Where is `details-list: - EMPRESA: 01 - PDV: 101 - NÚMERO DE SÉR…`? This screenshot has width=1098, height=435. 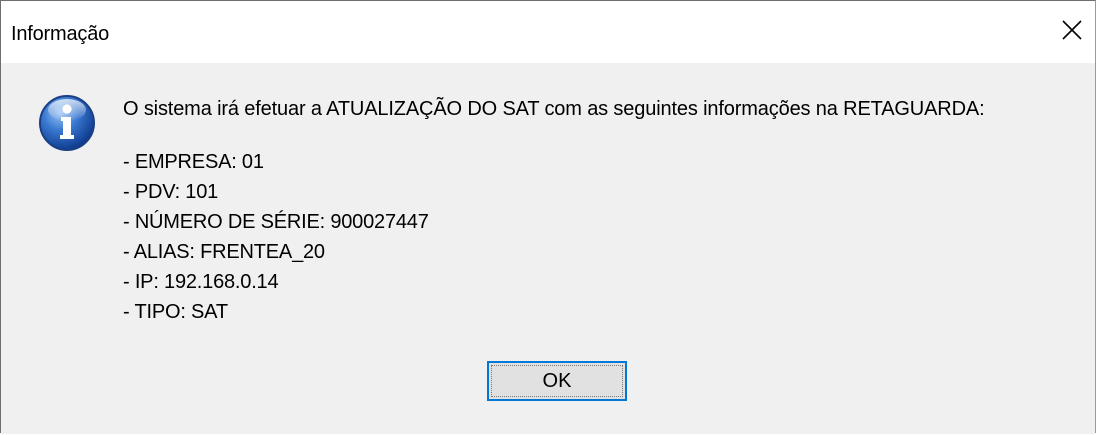 details-list: - EMPRESA: 01 - PDV: 101 - NÚMERO DE SÉR… is located at coordinates (276, 237).